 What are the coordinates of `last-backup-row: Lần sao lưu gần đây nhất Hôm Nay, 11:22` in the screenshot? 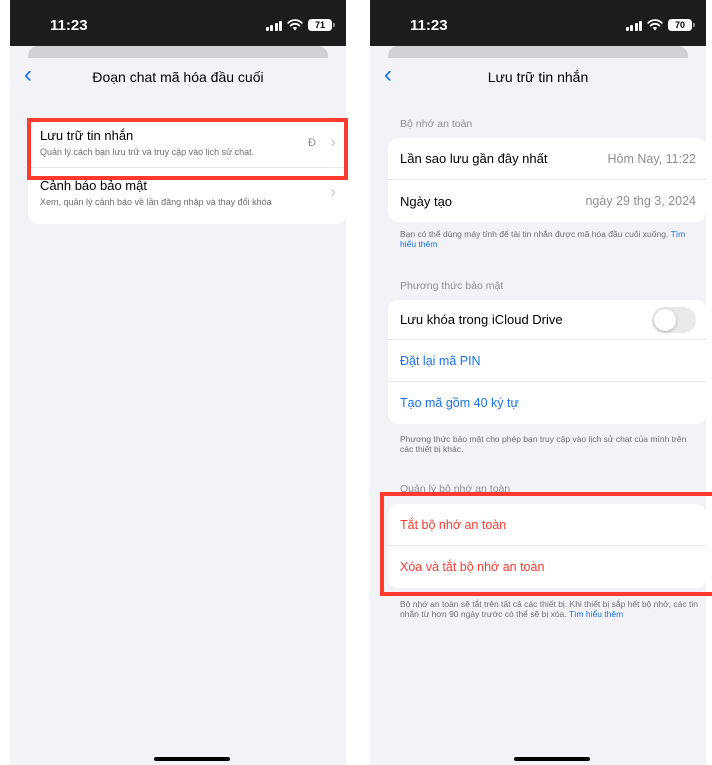 It's located at (547, 159).